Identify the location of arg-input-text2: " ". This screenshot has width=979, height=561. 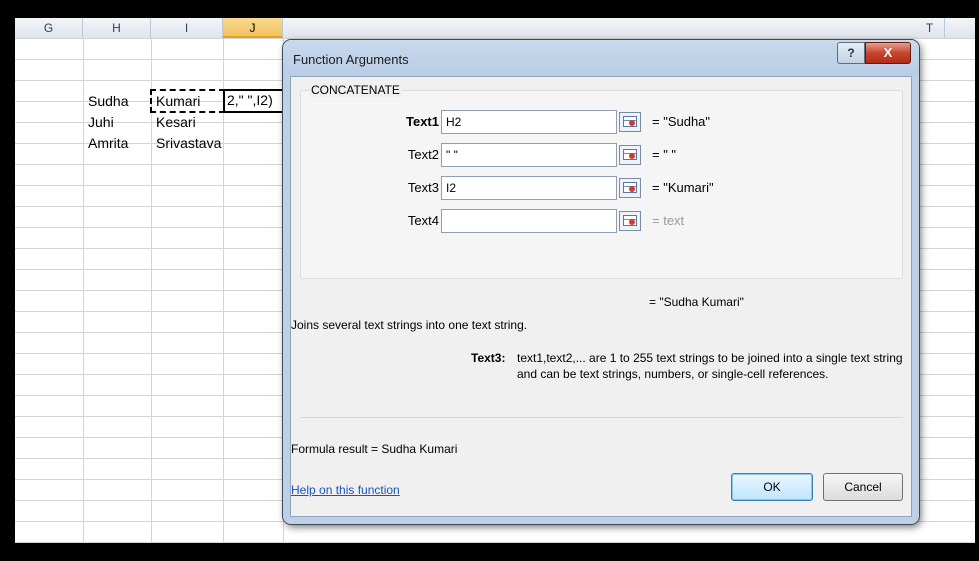
(529, 155).